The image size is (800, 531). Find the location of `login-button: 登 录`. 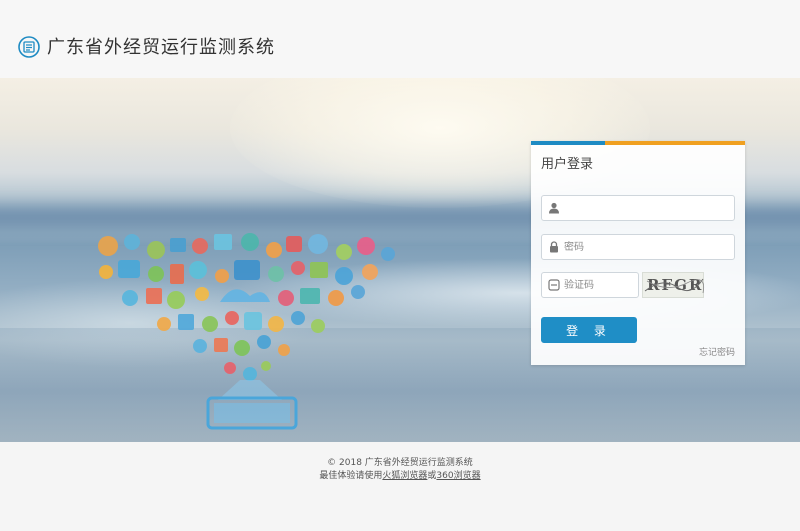

login-button: 登 录 is located at coordinates (589, 330).